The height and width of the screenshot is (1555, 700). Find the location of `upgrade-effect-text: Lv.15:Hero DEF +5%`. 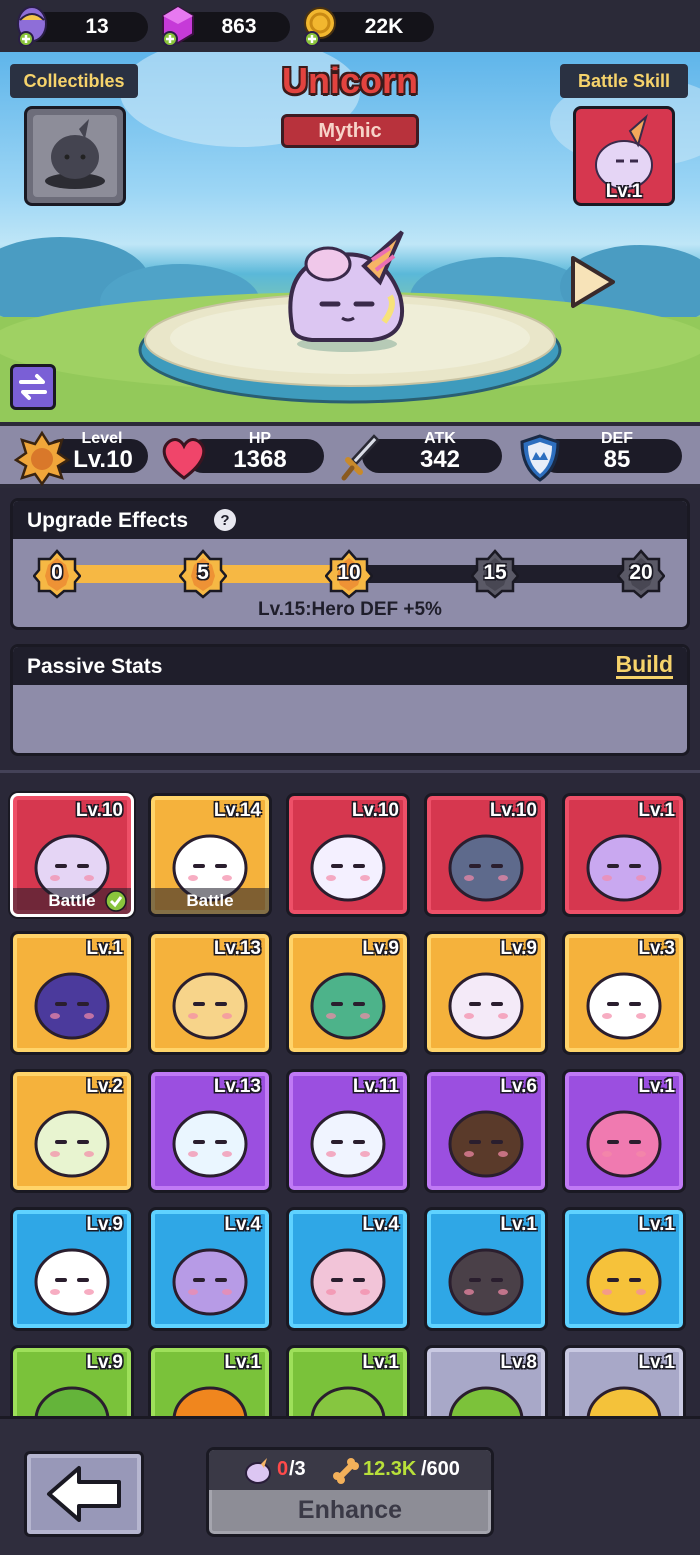

upgrade-effect-text: Lv.15:Hero DEF +5% is located at coordinates (350, 609).